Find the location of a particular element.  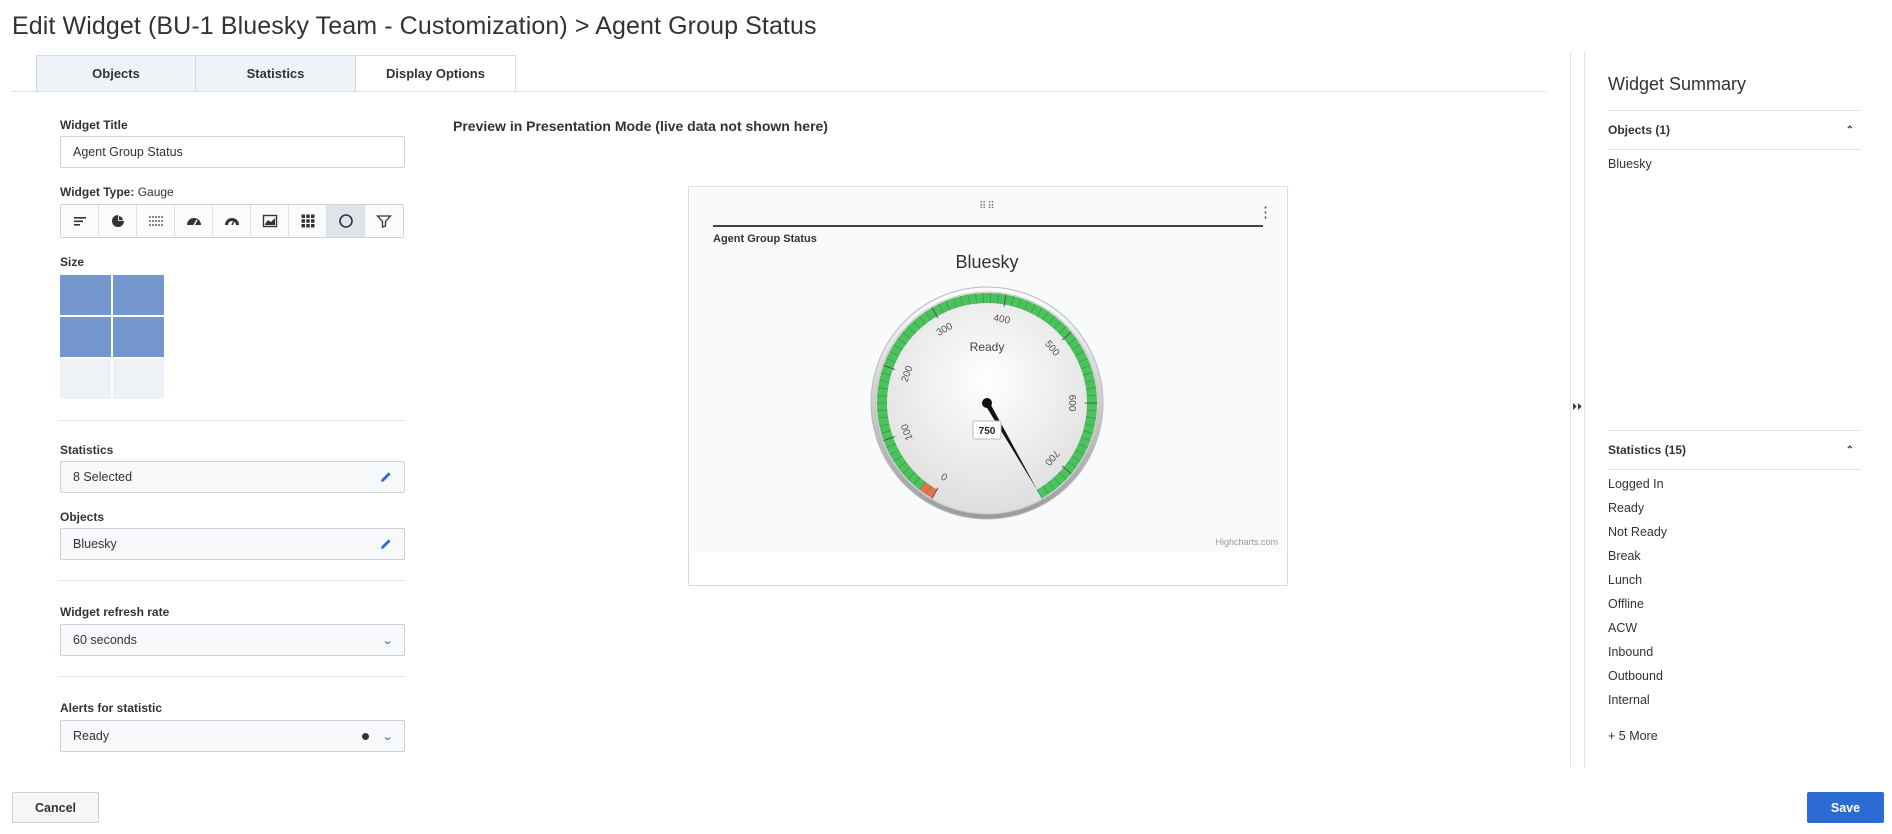

statistics-field: 8 Selected is located at coordinates (232, 477).